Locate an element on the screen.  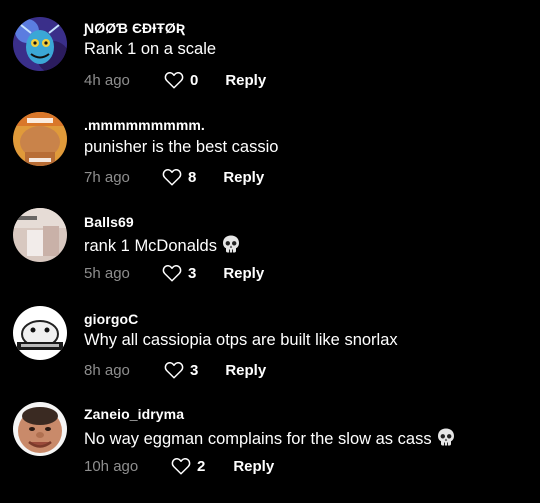
comment-meta: 4h ago 0 Reply is located at coordinates (175, 80).